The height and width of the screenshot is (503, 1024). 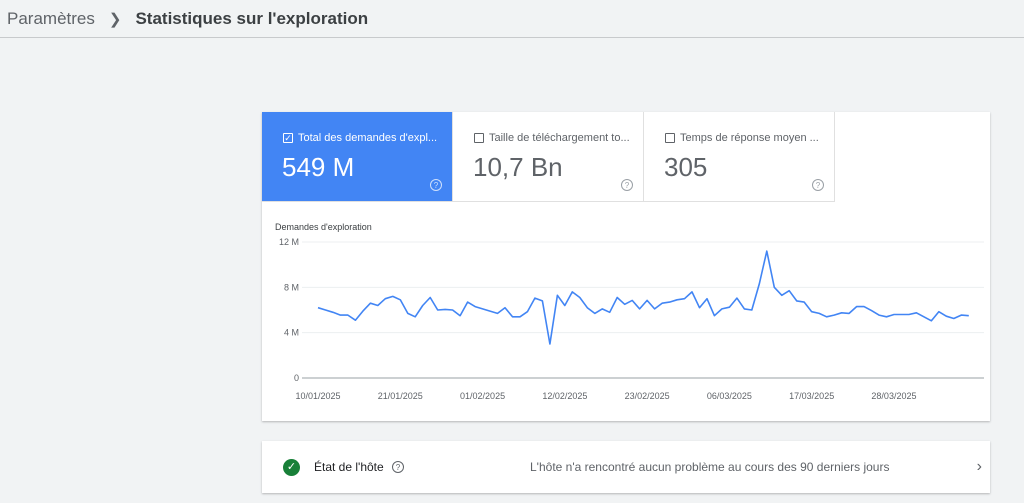 I want to click on check-circle-icon: ✓, so click(x=291, y=467).